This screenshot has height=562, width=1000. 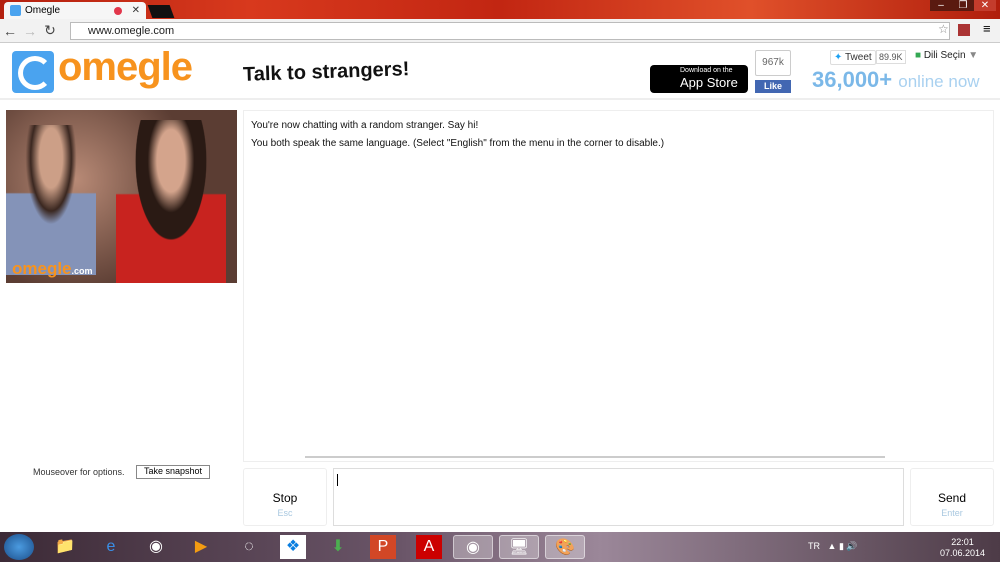 I want to click on new-tab-button, so click(x=161, y=11).